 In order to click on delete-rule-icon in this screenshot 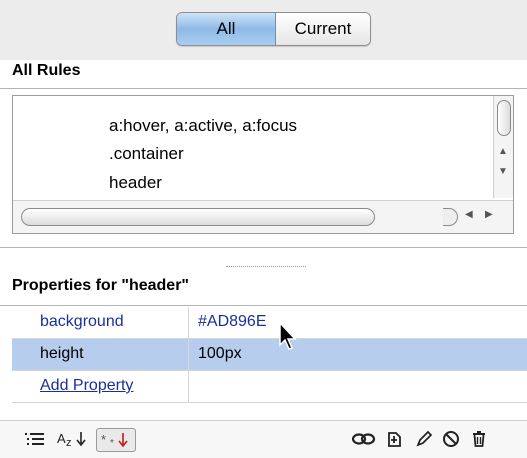, I will do `click(479, 439)`.